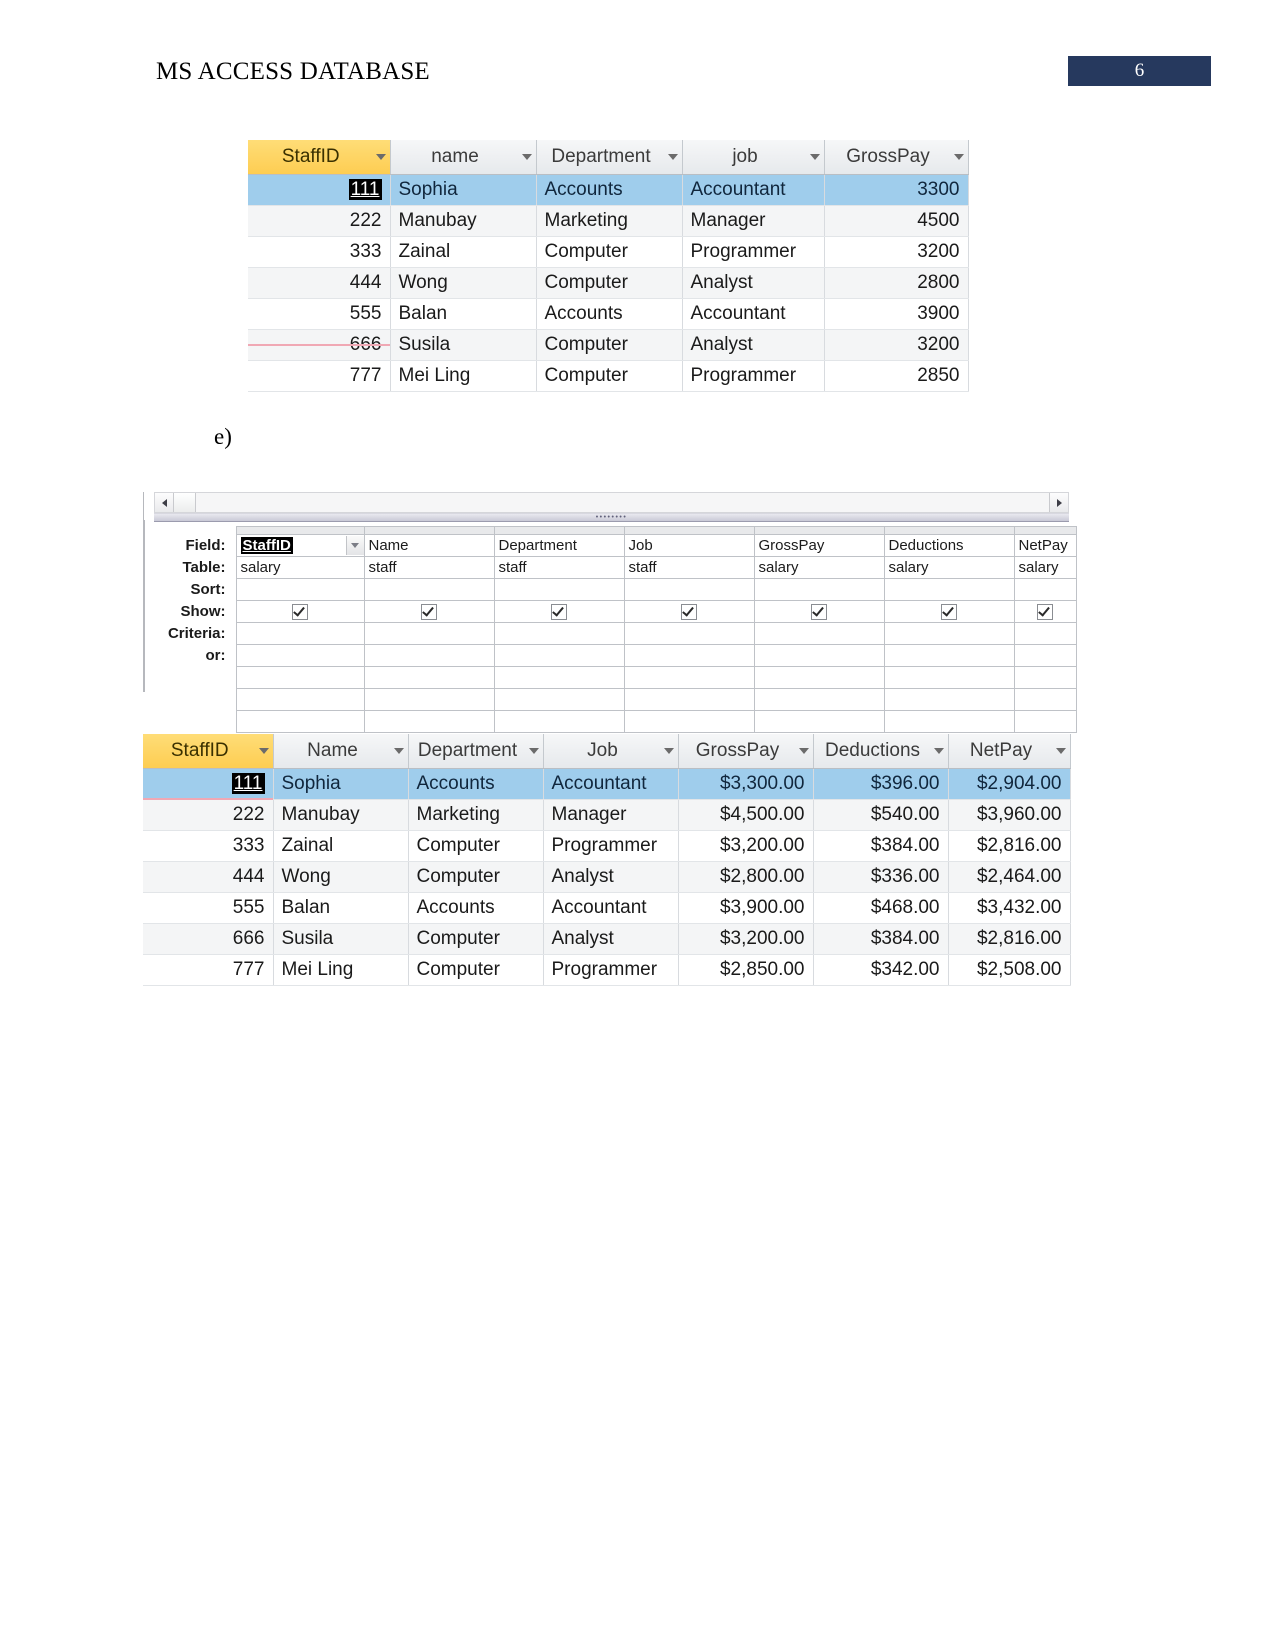  I want to click on table-row: 333 Zainal Computer Programmer 3200, so click(608, 252).